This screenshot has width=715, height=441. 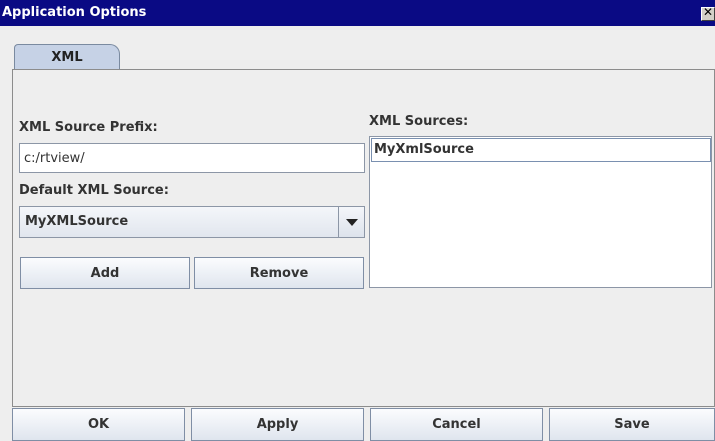 I want to click on list-item: MyXmlSource, so click(x=541, y=150).